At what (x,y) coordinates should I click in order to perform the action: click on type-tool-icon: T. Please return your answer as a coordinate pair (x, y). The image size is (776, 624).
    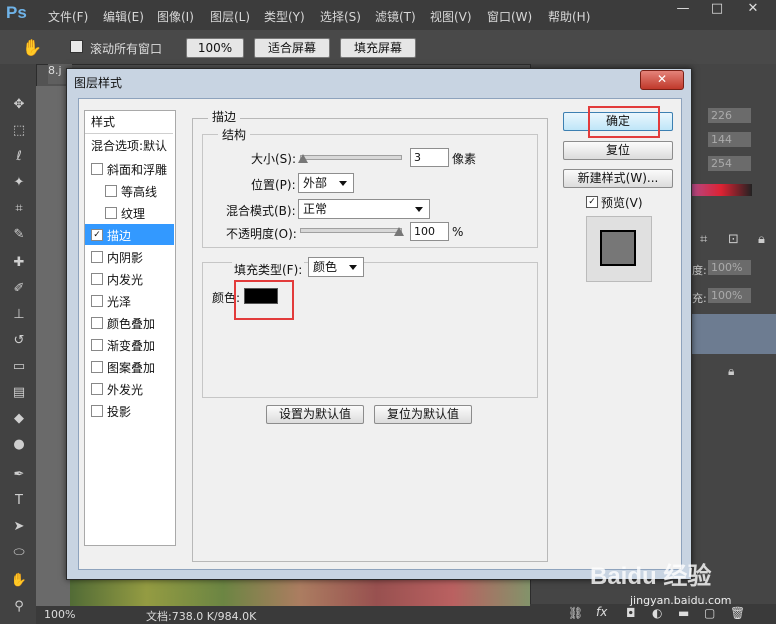
    Looking at the image, I should click on (19, 501).